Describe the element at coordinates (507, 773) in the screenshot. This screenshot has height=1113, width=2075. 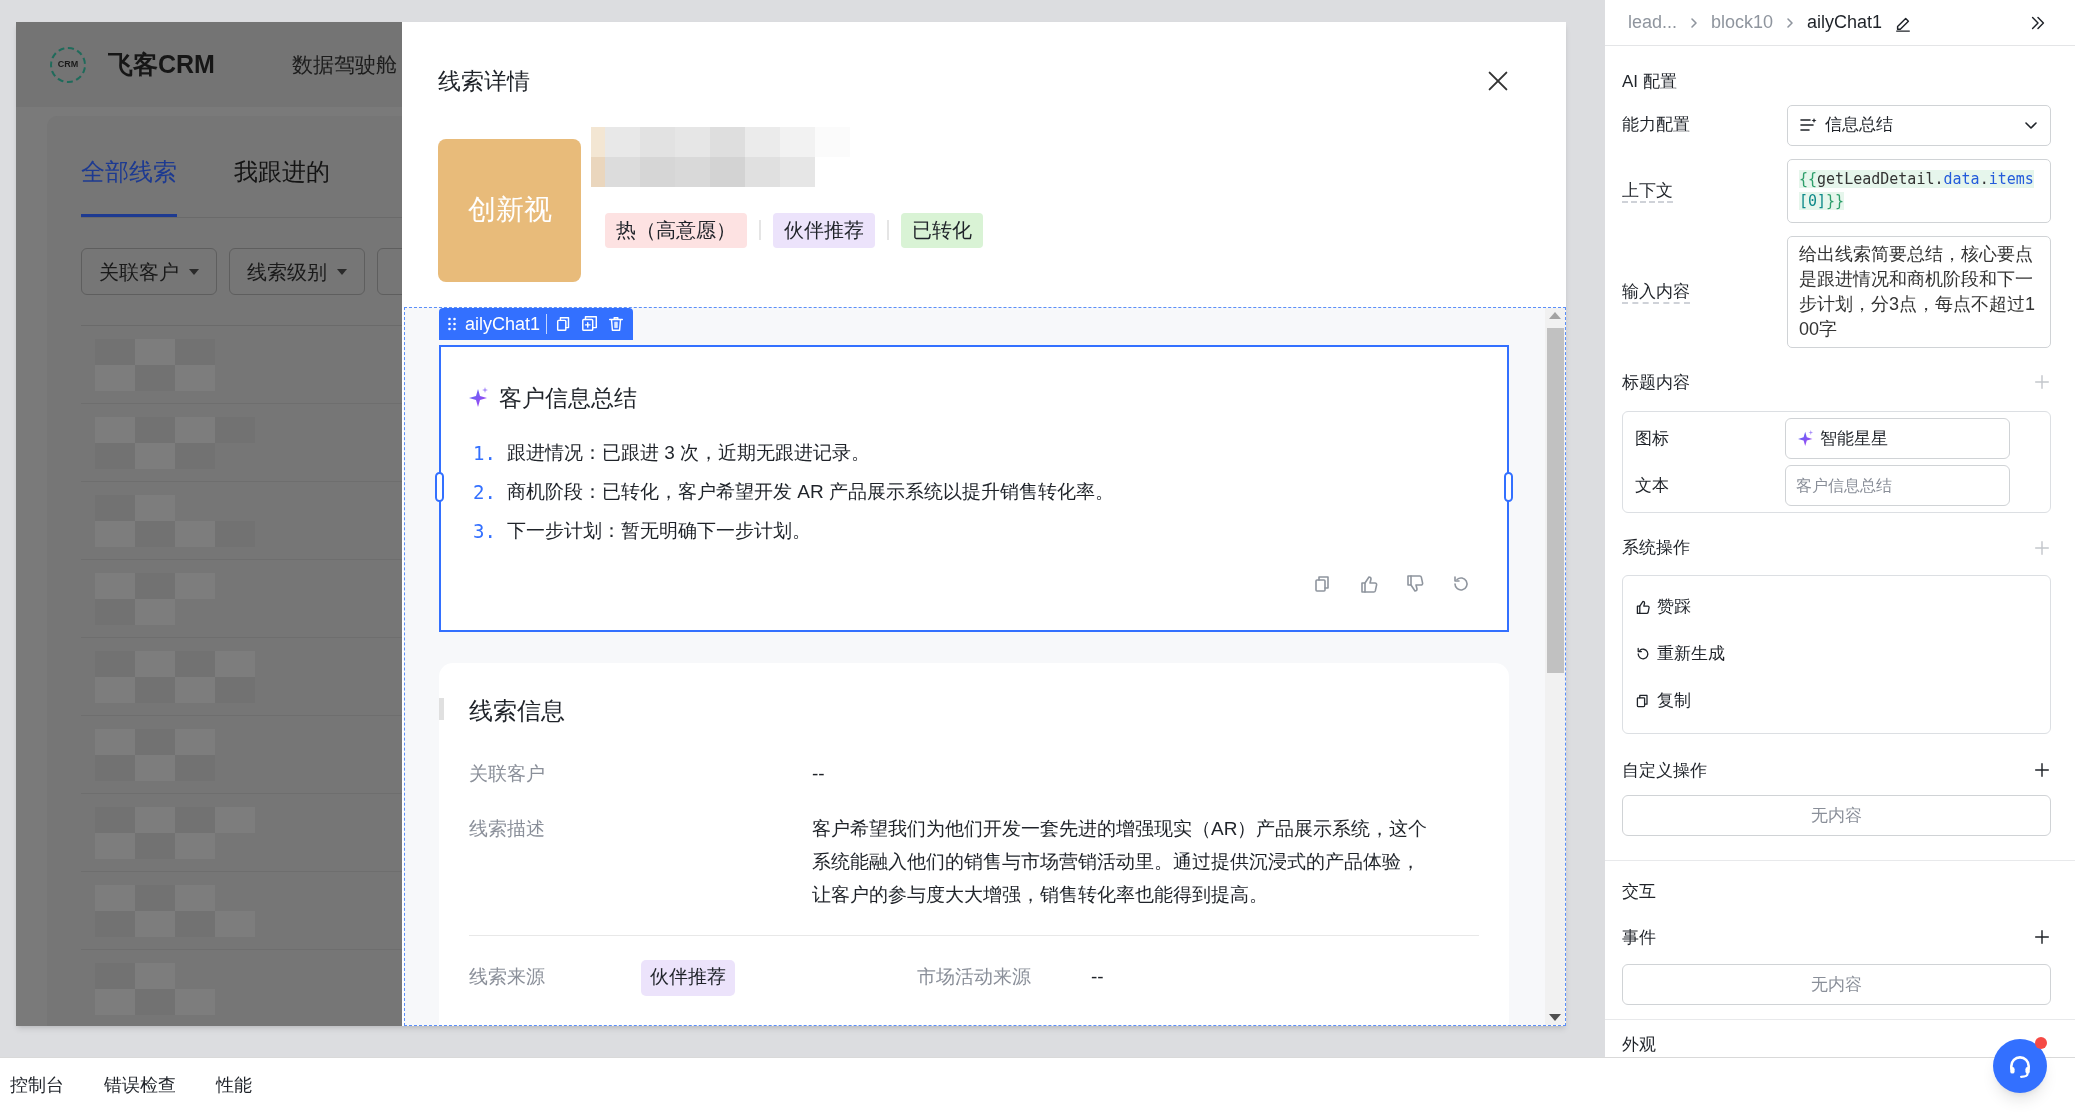
I see `field-label: 关联客户` at that location.